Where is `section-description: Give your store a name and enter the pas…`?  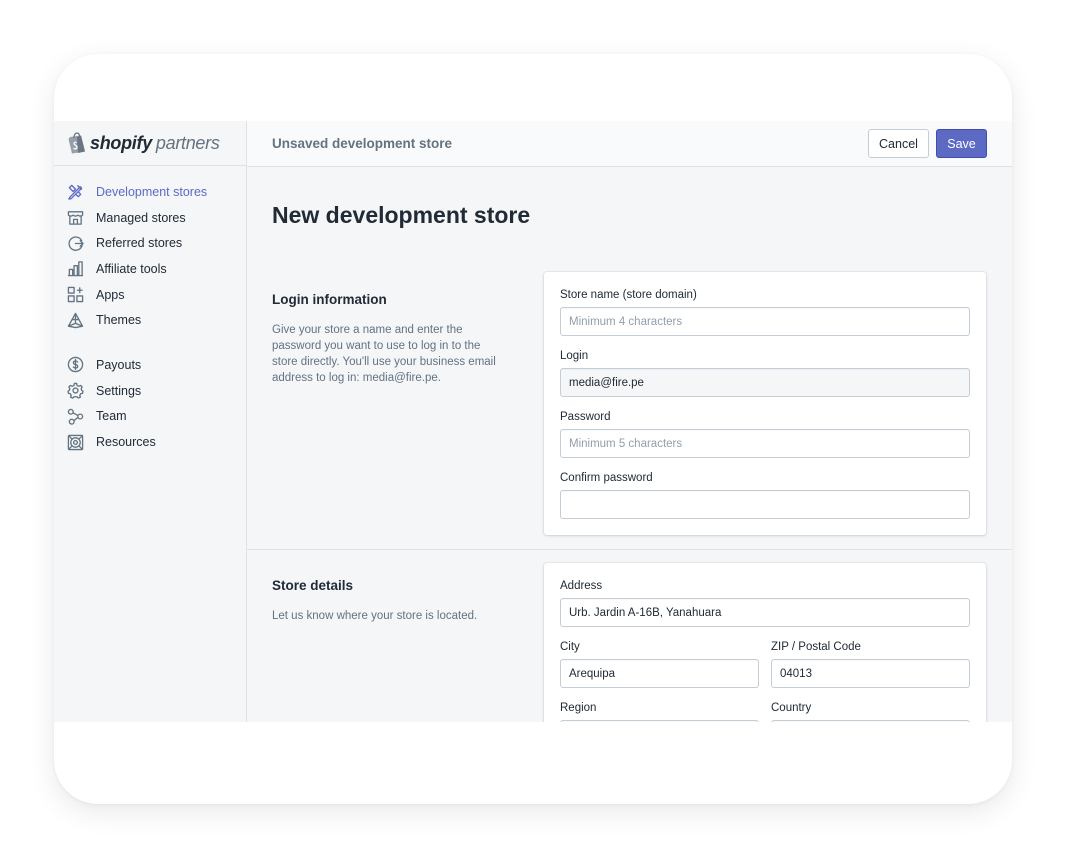 section-description: Give your store a name and enter the pas… is located at coordinates (384, 354).